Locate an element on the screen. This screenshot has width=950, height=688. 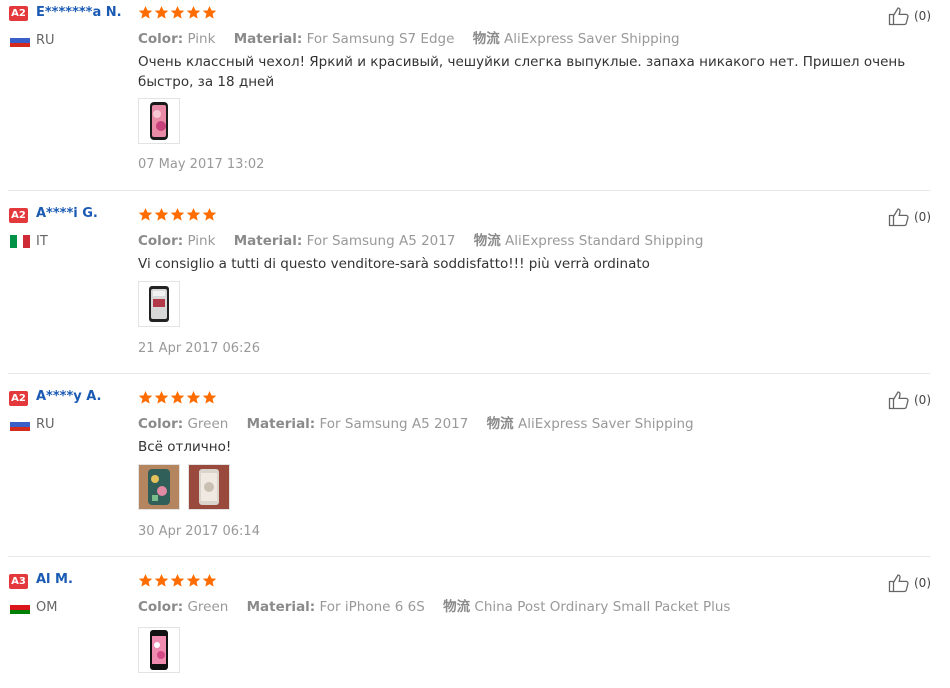
reviewer-country: OM is located at coordinates (47, 607).